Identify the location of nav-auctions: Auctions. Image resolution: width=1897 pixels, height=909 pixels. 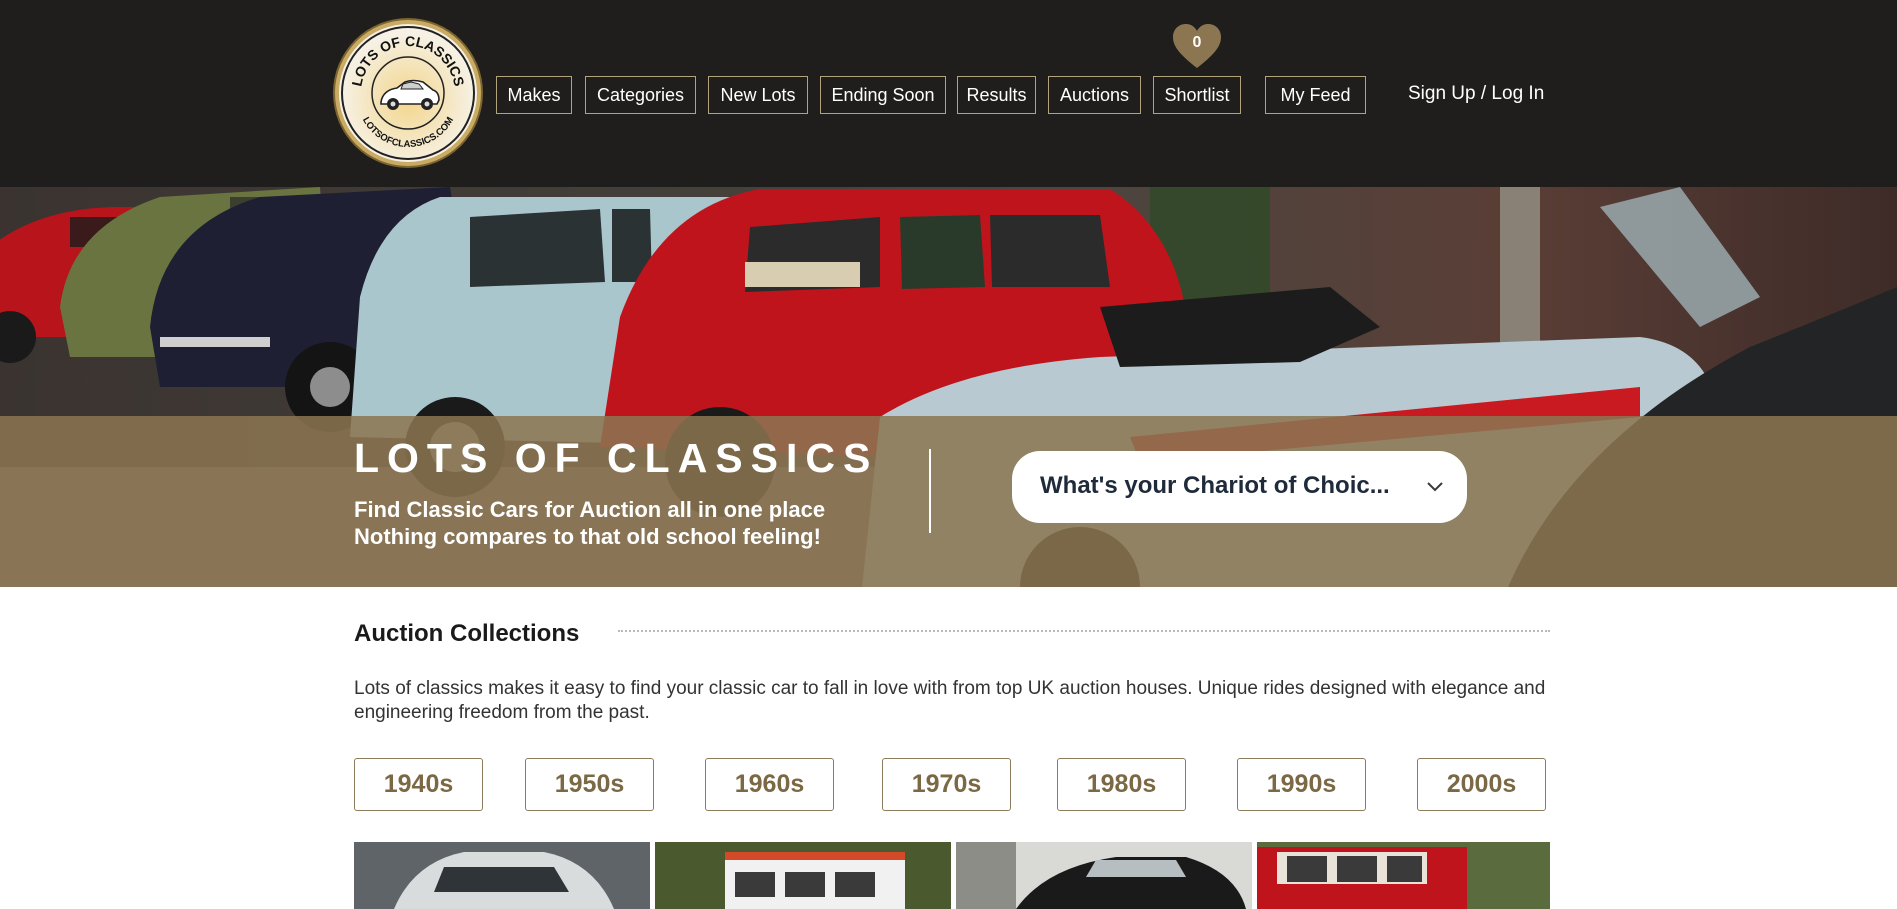
(1094, 95).